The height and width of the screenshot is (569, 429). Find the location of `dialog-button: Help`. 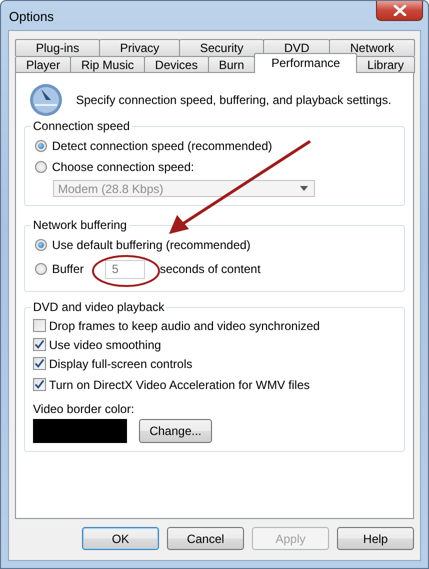

dialog-button: Help is located at coordinates (375, 538).